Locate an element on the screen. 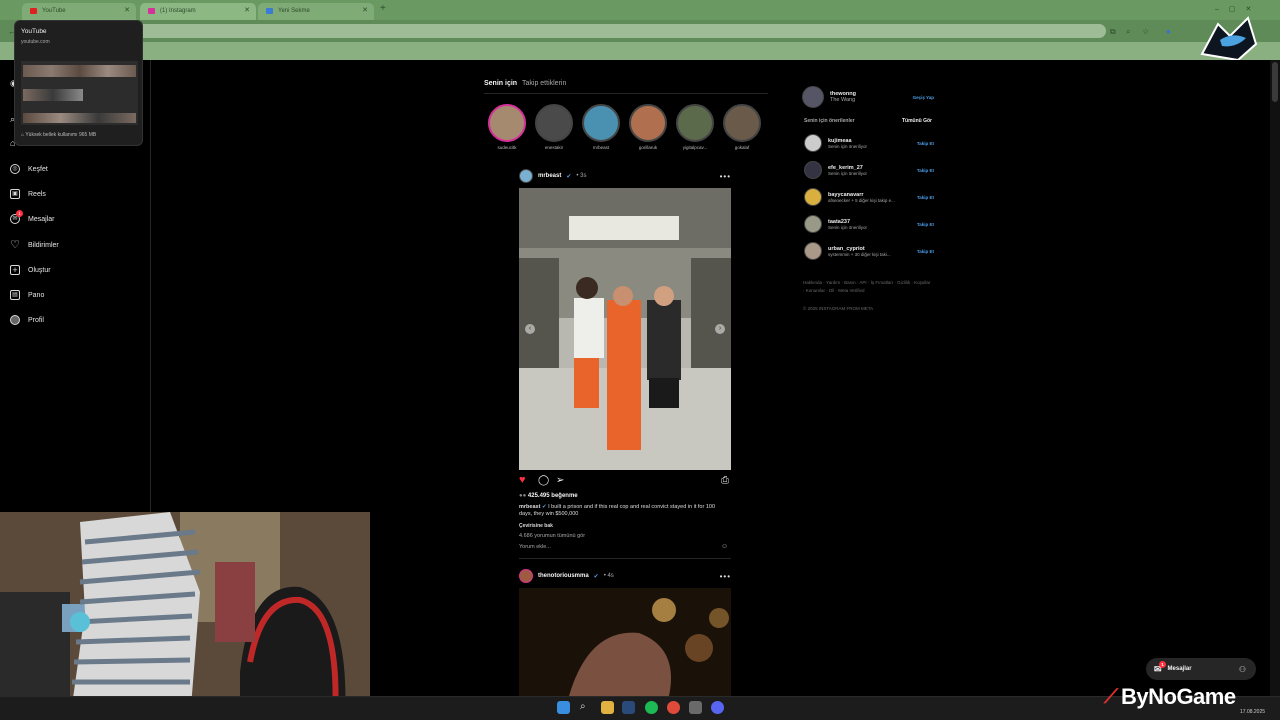 Image resolution: width=1280 pixels, height=720 pixels. see-all-link: Tümünü Gör is located at coordinates (917, 121).